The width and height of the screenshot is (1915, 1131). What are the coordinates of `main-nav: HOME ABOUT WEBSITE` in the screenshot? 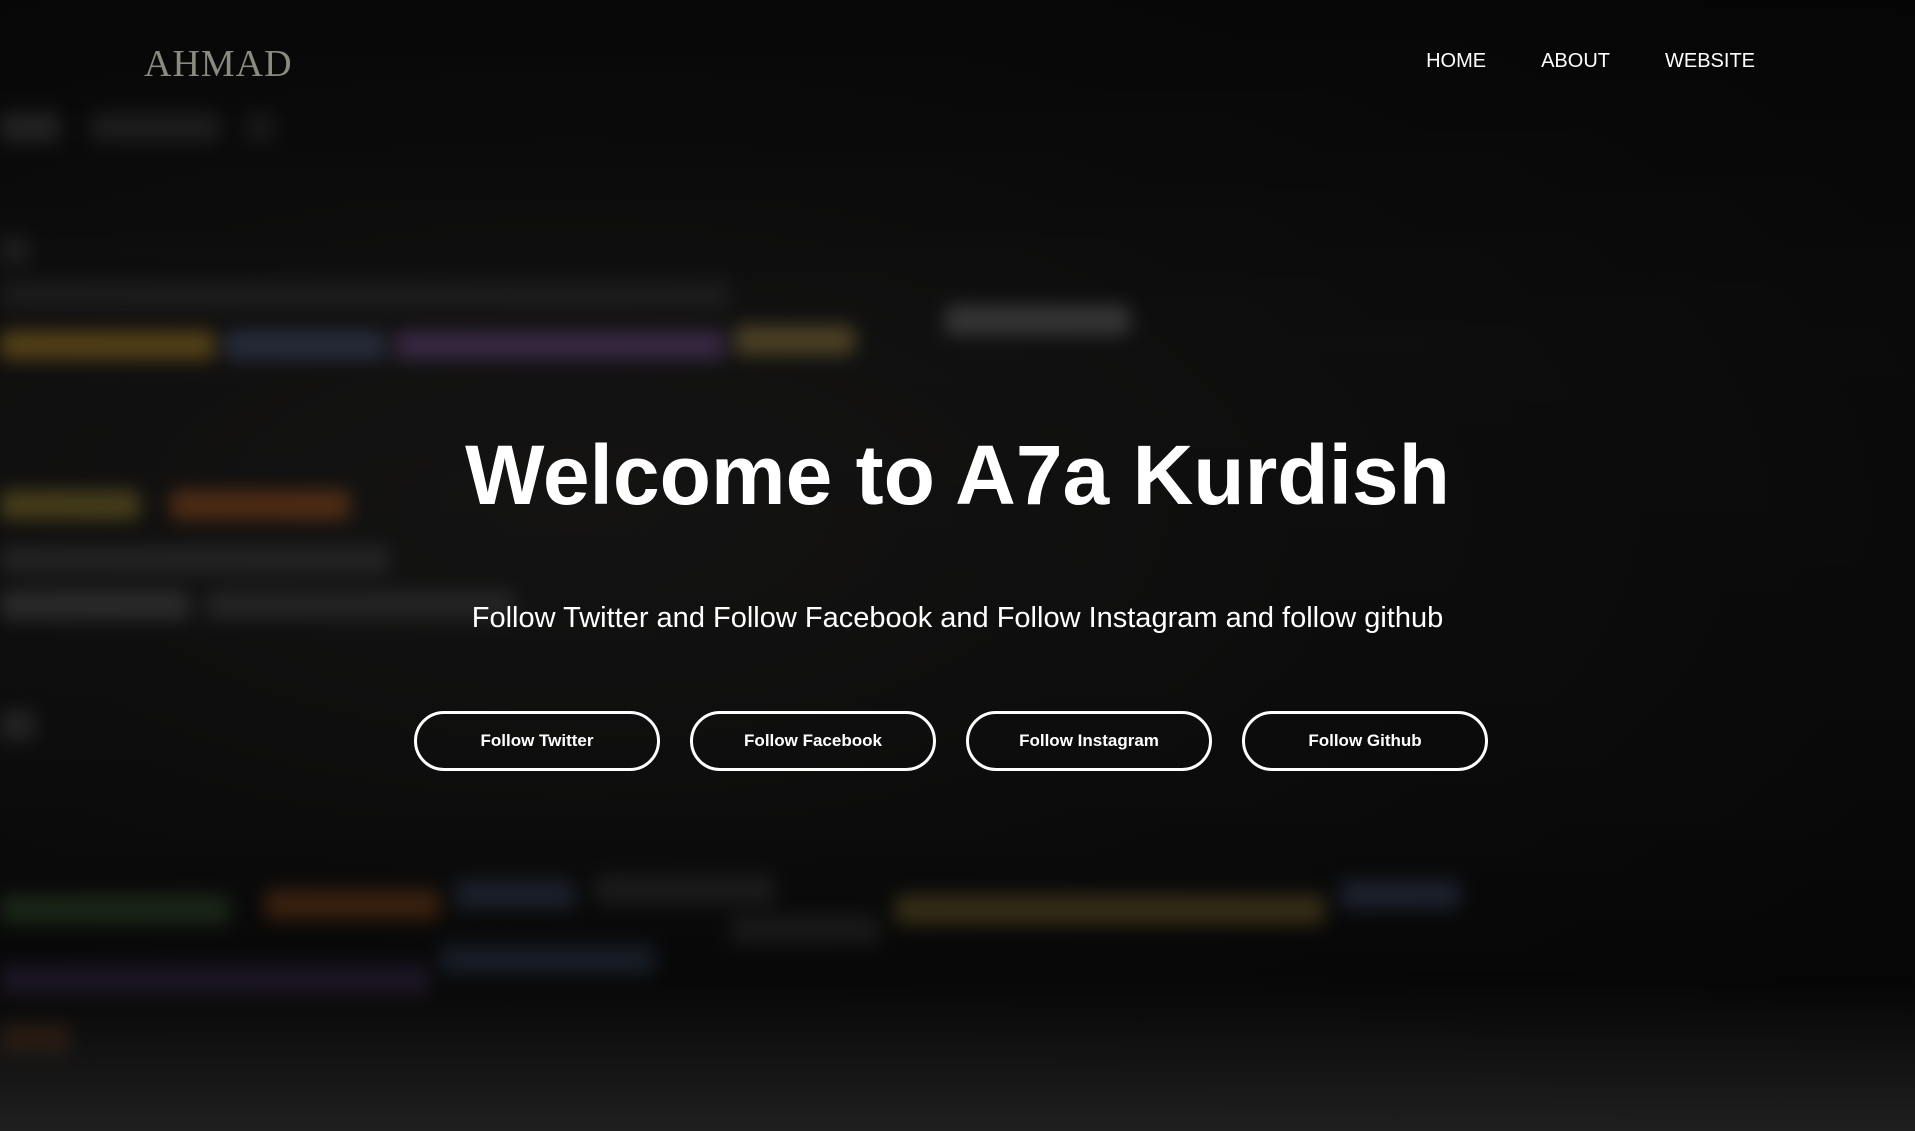 It's located at (1590, 61).